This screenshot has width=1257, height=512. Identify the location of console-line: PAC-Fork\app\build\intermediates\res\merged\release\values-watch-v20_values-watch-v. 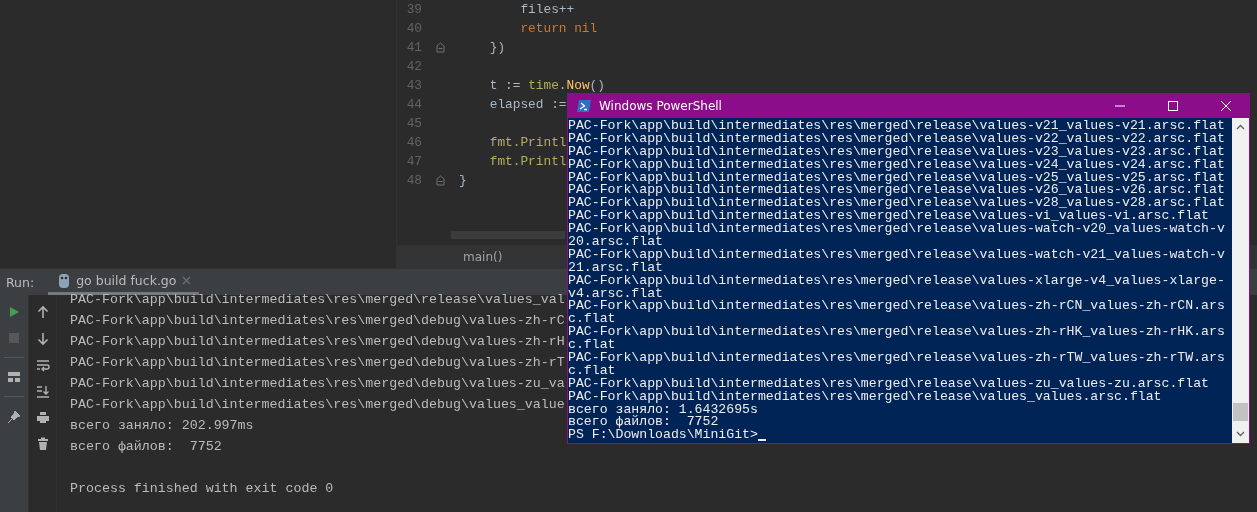
(896, 229).